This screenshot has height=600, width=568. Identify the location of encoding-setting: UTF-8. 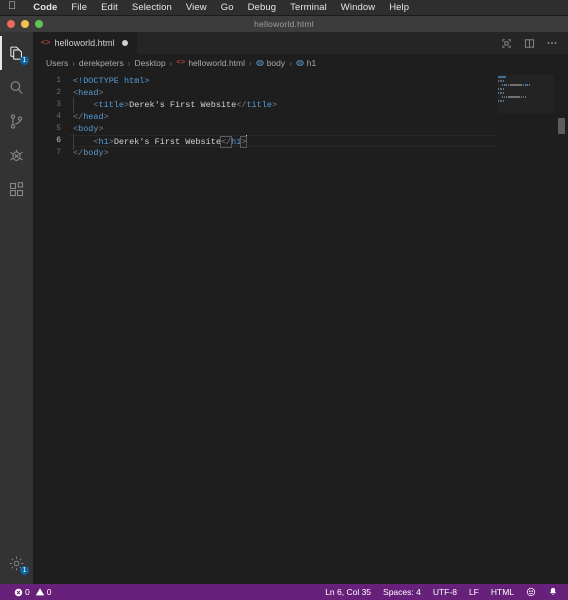
(445, 592).